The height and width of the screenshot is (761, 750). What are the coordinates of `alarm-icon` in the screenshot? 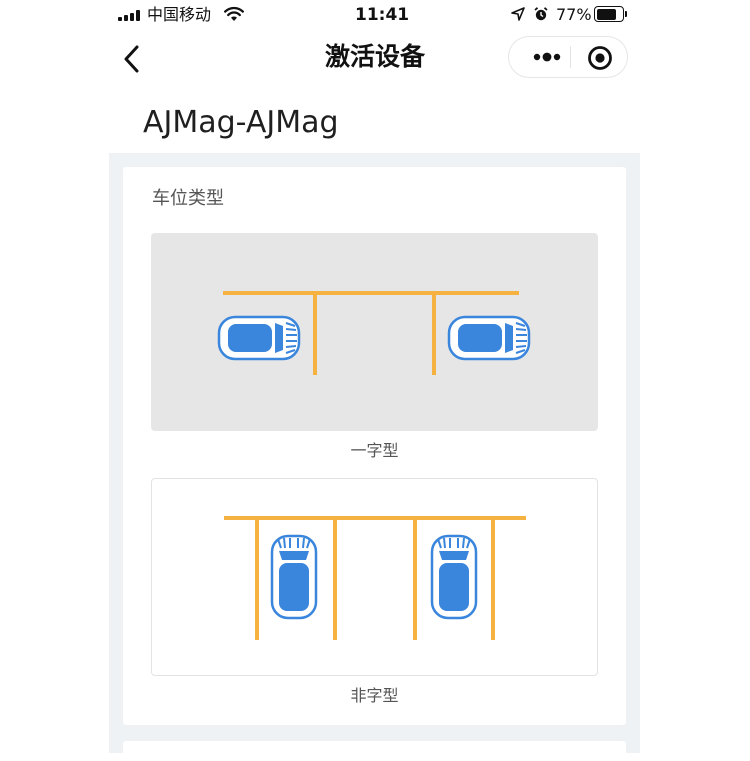 It's located at (541, 14).